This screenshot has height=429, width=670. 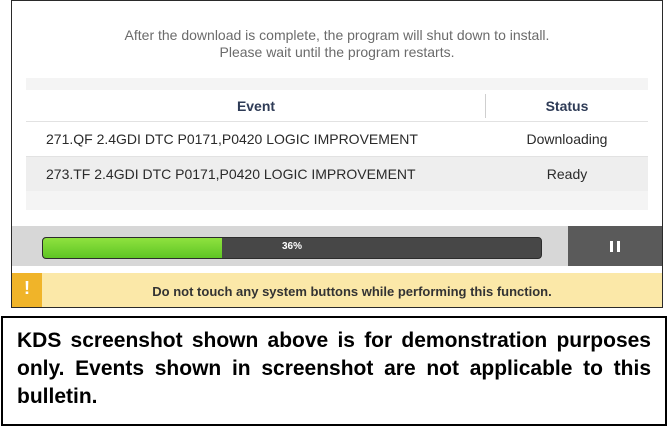 I want to click on progress-percent: 36%, so click(x=291, y=246).